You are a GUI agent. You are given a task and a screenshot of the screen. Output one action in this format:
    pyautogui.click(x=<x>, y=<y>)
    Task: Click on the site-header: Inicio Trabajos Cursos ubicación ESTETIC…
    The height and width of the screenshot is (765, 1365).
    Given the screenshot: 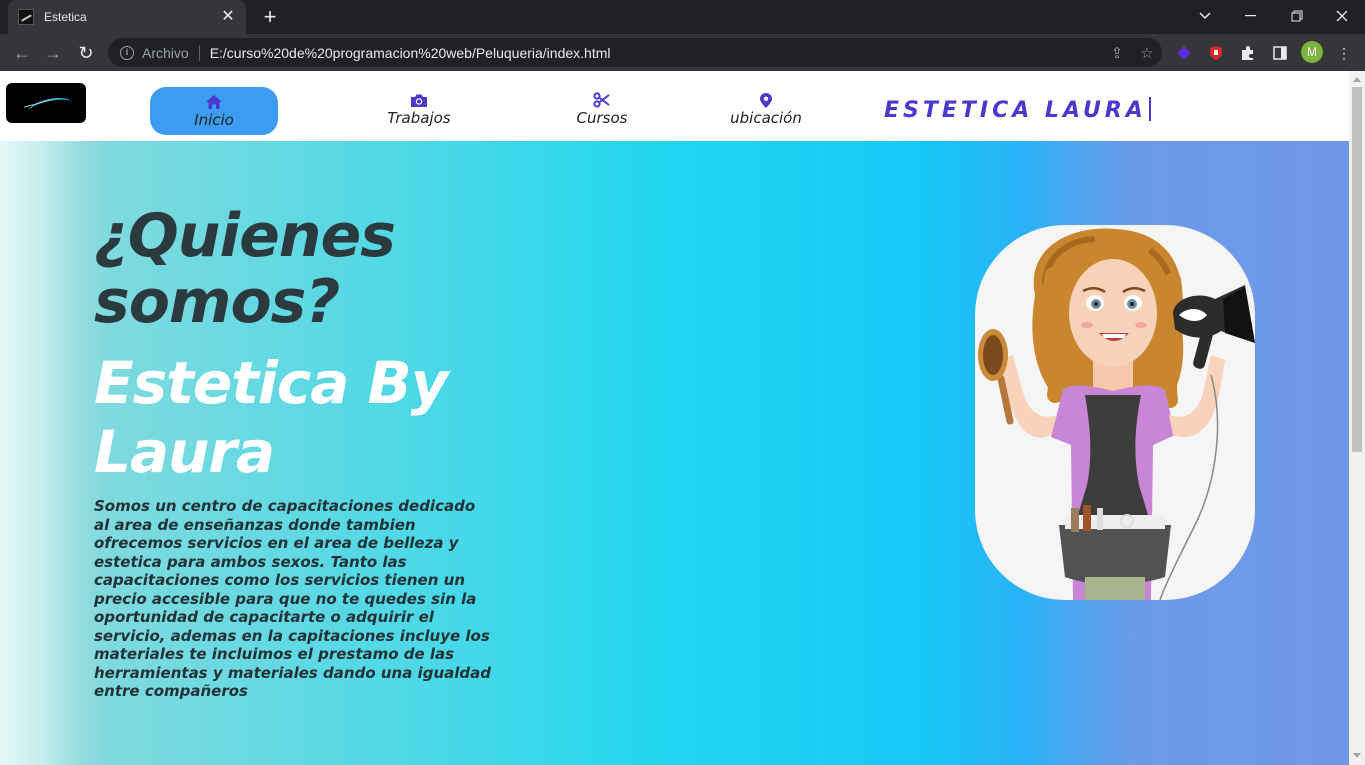 What is the action you would take?
    pyautogui.click(x=674, y=106)
    